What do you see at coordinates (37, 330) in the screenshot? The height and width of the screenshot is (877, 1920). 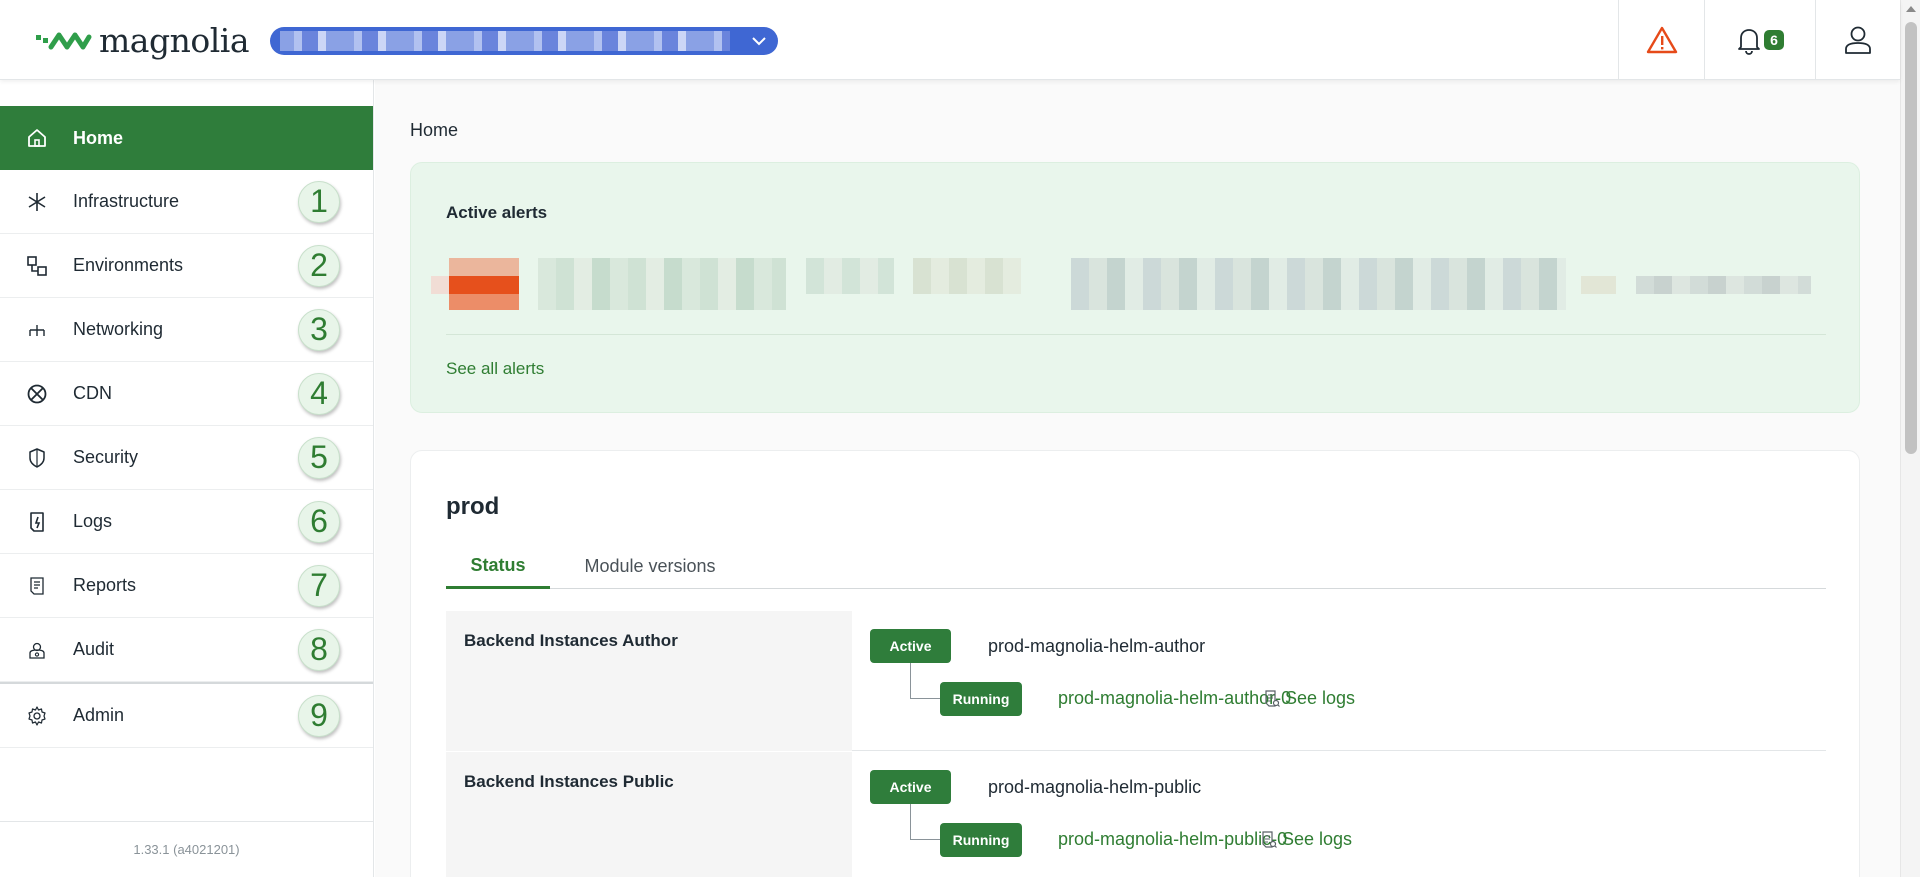 I see `network-icon` at bounding box center [37, 330].